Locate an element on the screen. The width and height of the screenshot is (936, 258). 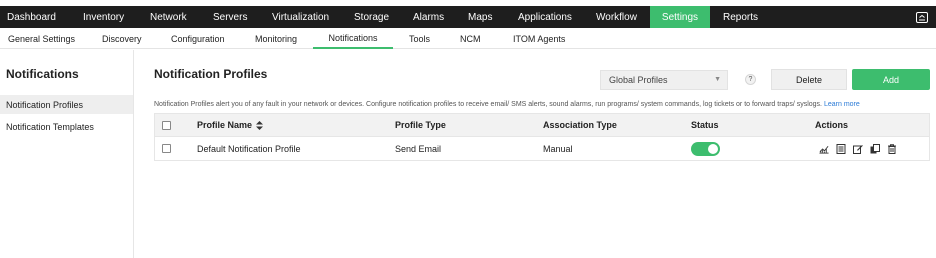
nav-network: Network is located at coordinates (168, 17).